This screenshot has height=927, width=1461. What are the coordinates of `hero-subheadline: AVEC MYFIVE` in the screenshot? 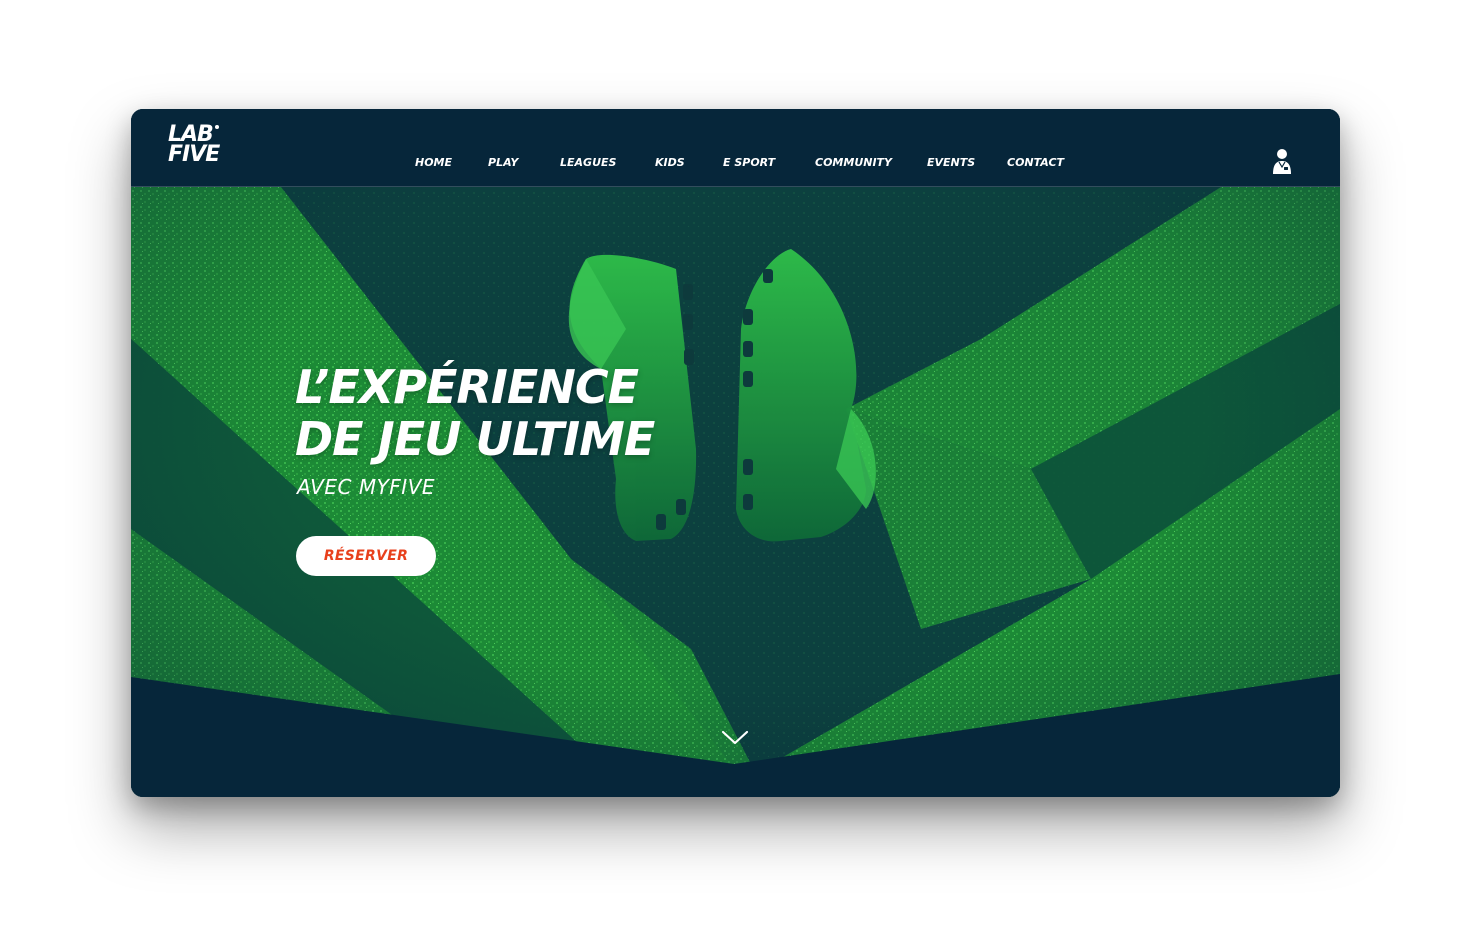 It's located at (366, 487).